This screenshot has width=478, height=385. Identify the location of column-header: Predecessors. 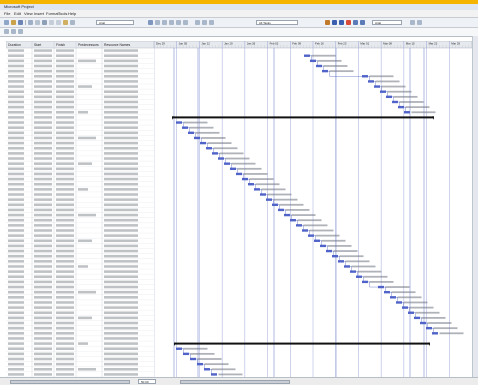
(88, 45).